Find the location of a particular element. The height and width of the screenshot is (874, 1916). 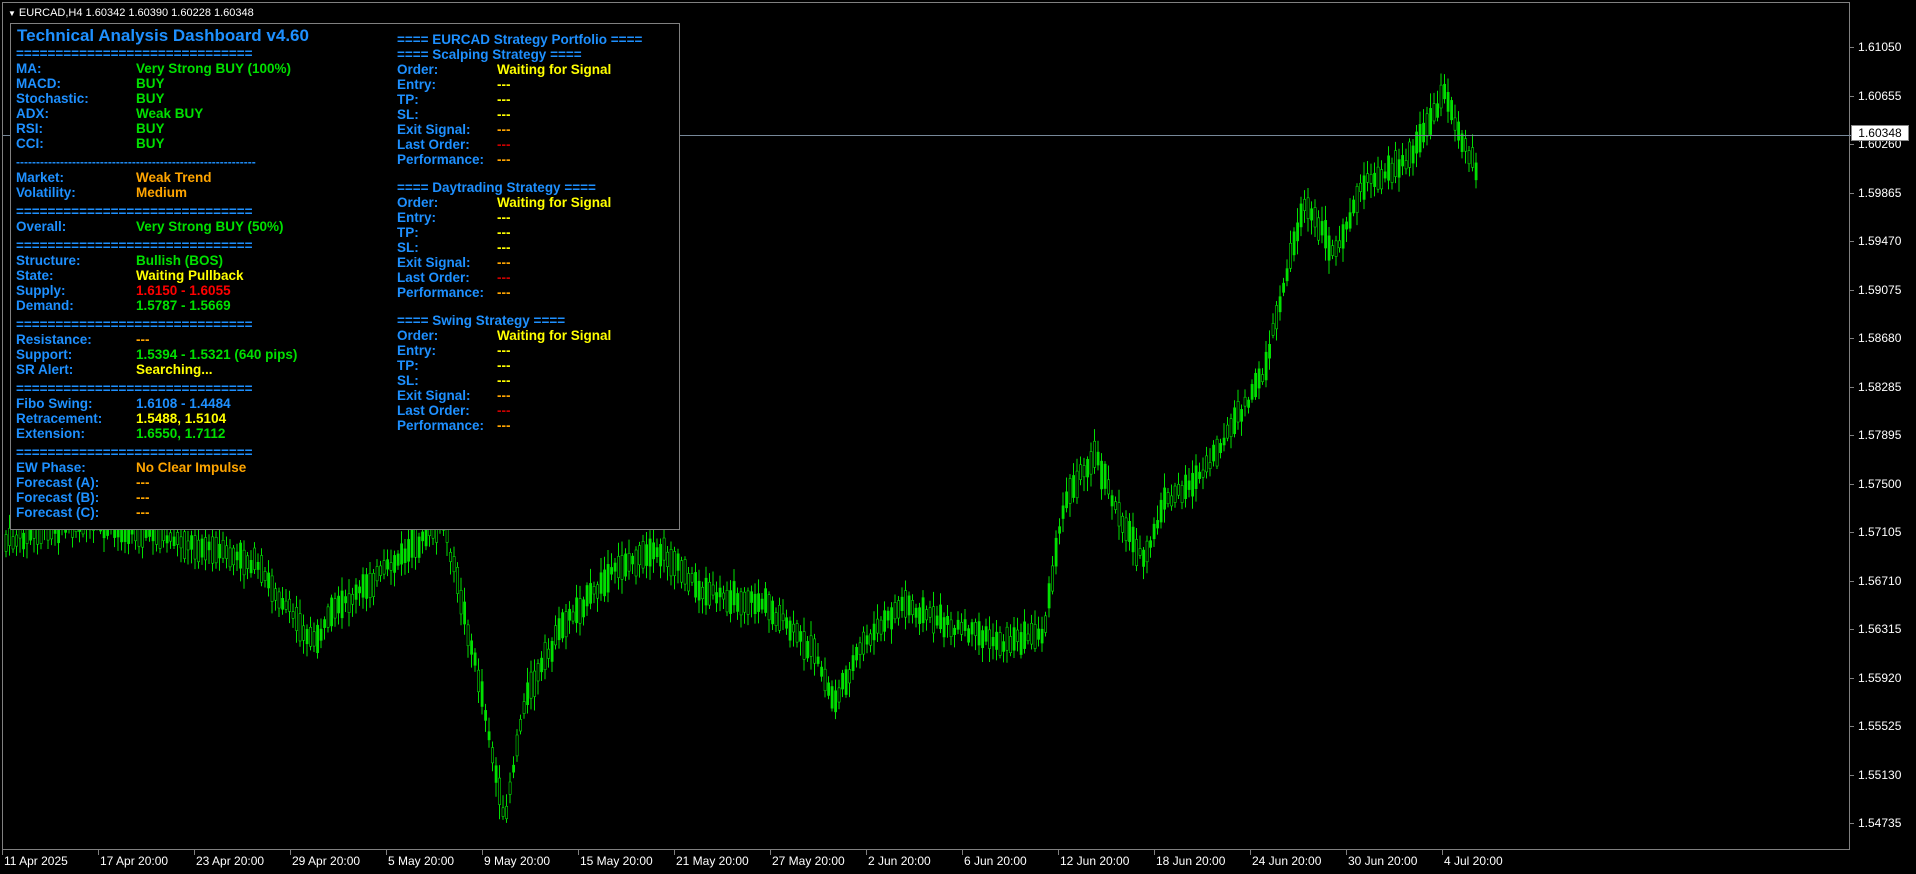

order-label: Order: is located at coordinates (418, 335).